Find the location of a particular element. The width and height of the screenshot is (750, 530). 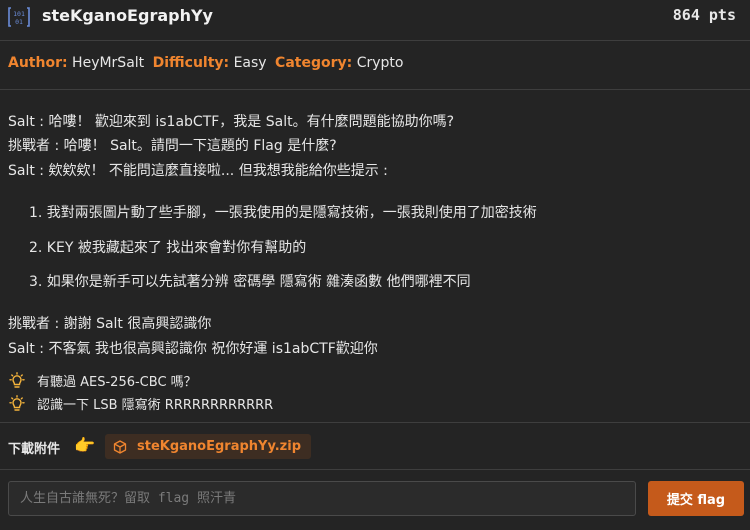

binary-code-icon: 101 01 is located at coordinates (19, 17).